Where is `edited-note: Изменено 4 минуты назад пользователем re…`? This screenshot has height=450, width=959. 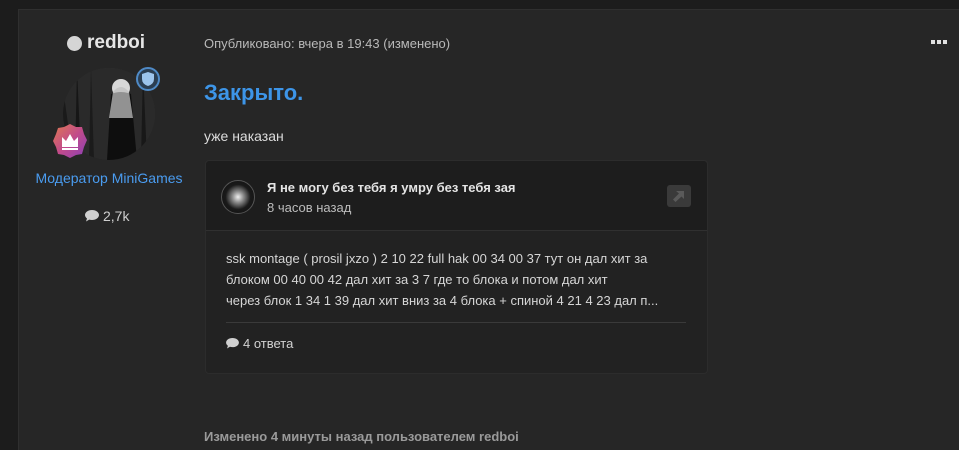
edited-note: Изменено 4 минуты назад пользователем re… is located at coordinates (361, 436).